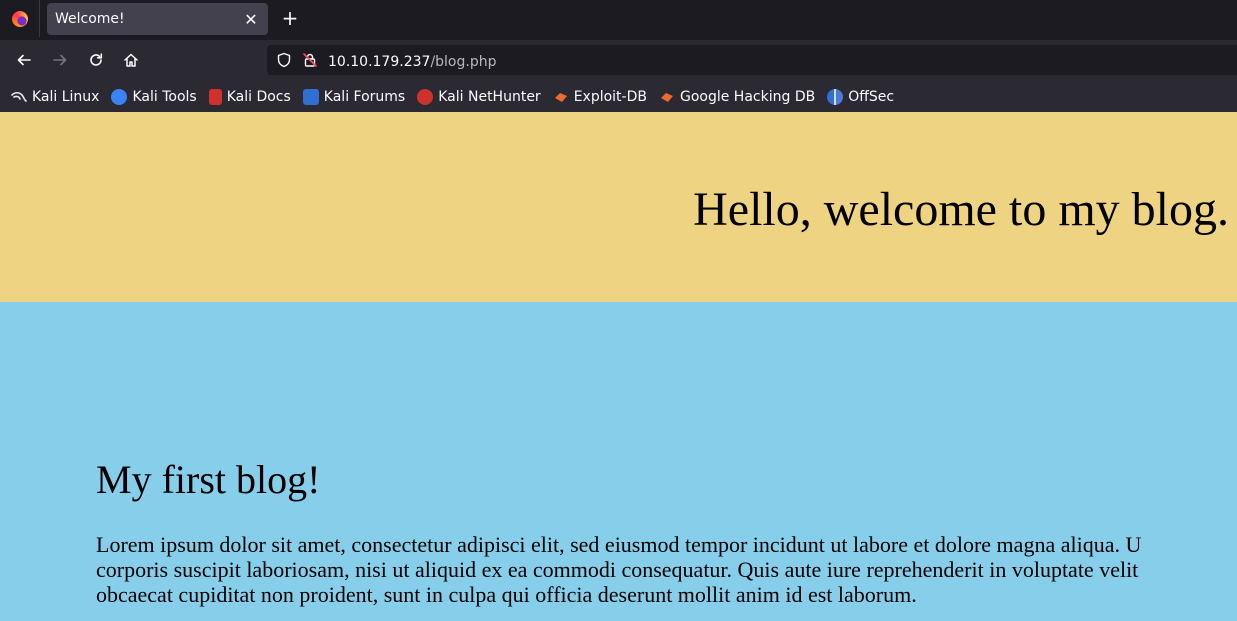 This screenshot has width=1237, height=621. I want to click on bookmark-kali-linux: Kali Linux, so click(55, 97).